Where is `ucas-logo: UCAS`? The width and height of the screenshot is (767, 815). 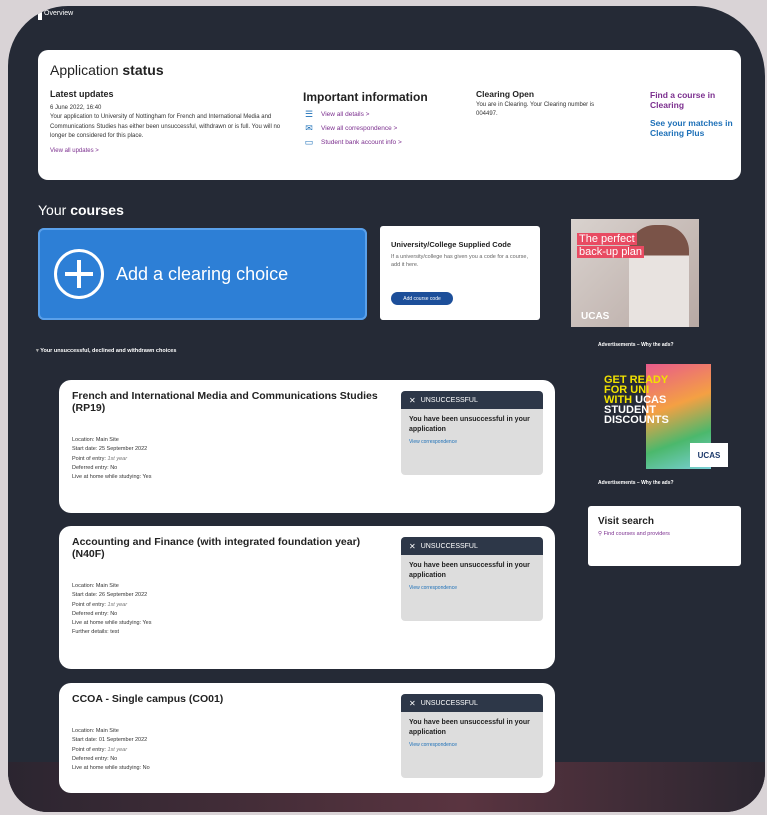 ucas-logo: UCAS is located at coordinates (595, 316).